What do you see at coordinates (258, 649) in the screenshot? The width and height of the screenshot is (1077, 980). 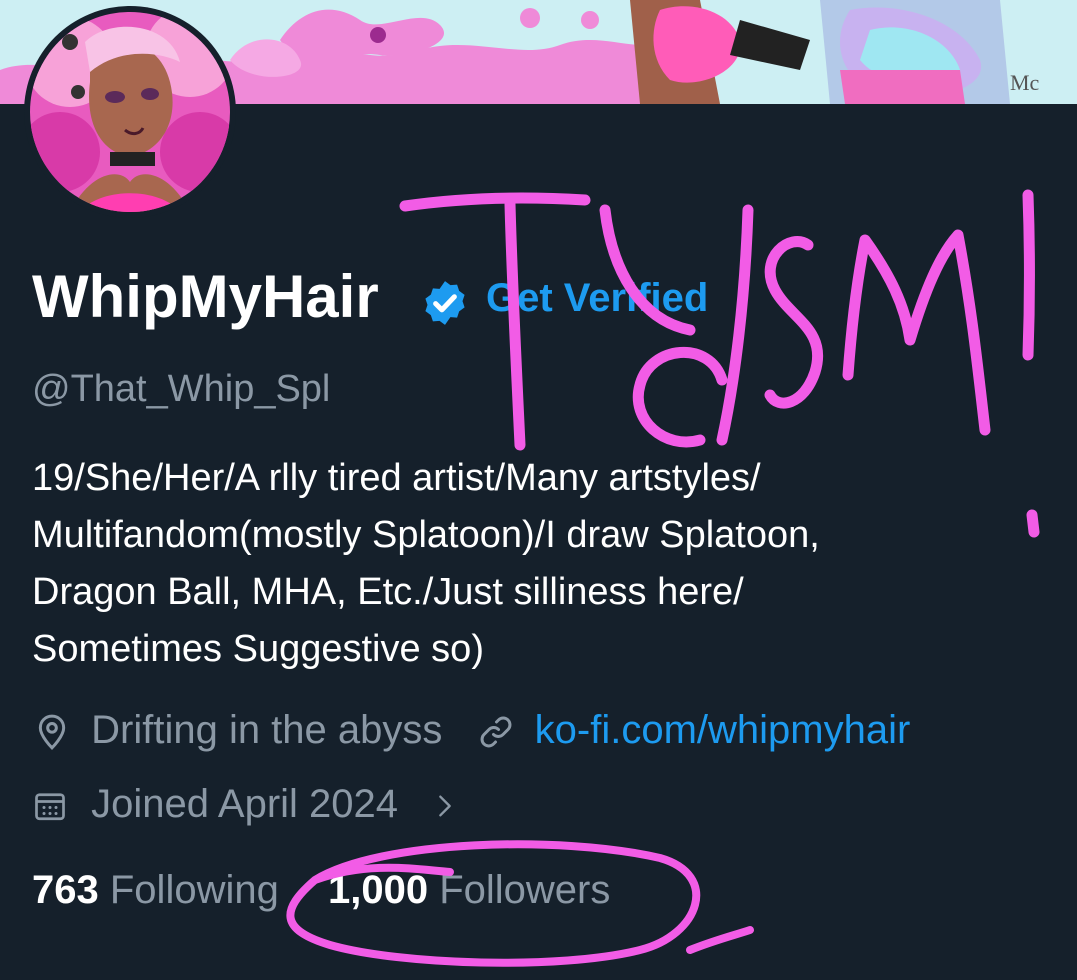 I see `bio-line: Sometimes Suggestive so)` at bounding box center [258, 649].